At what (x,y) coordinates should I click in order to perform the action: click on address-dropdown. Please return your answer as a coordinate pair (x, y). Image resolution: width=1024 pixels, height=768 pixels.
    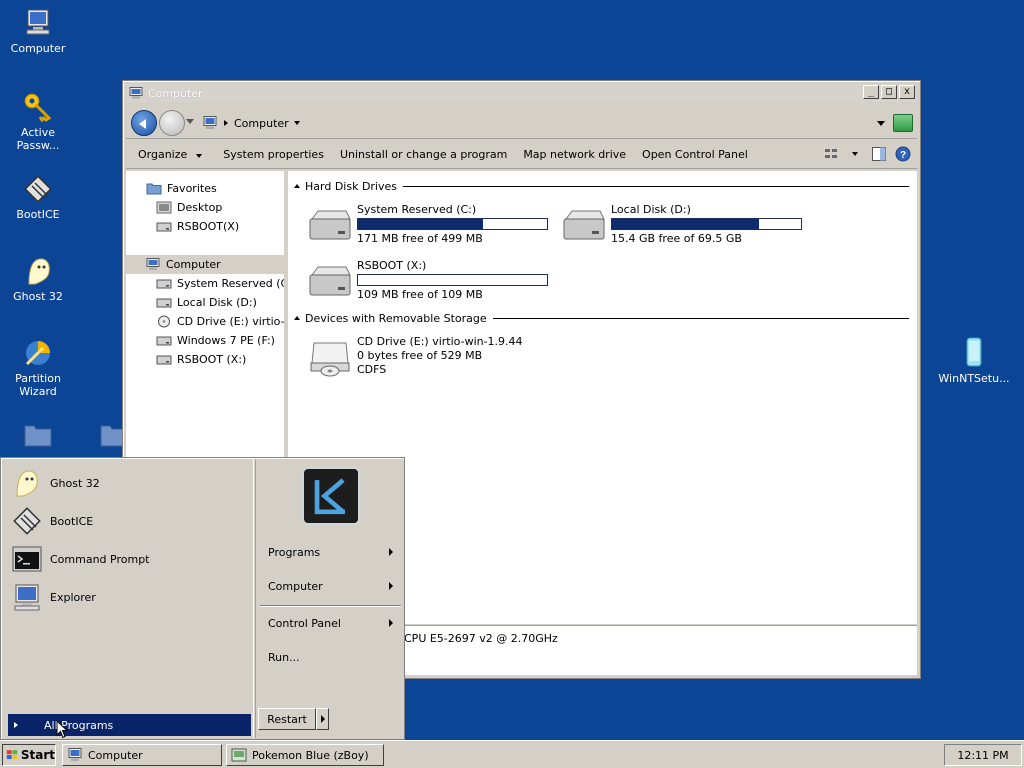
    Looking at the image, I should click on (881, 123).